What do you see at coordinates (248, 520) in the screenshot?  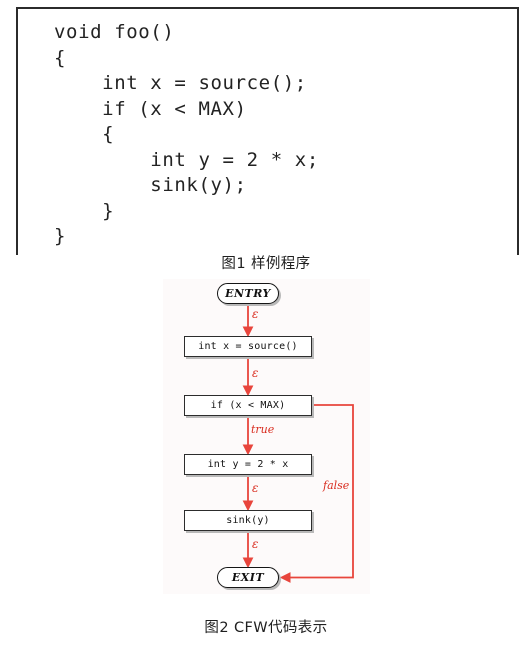 I see `cfg-node-sink: sink(y)` at bounding box center [248, 520].